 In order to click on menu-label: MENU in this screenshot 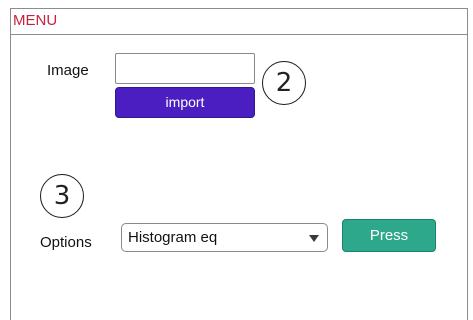, I will do `click(35, 21)`.